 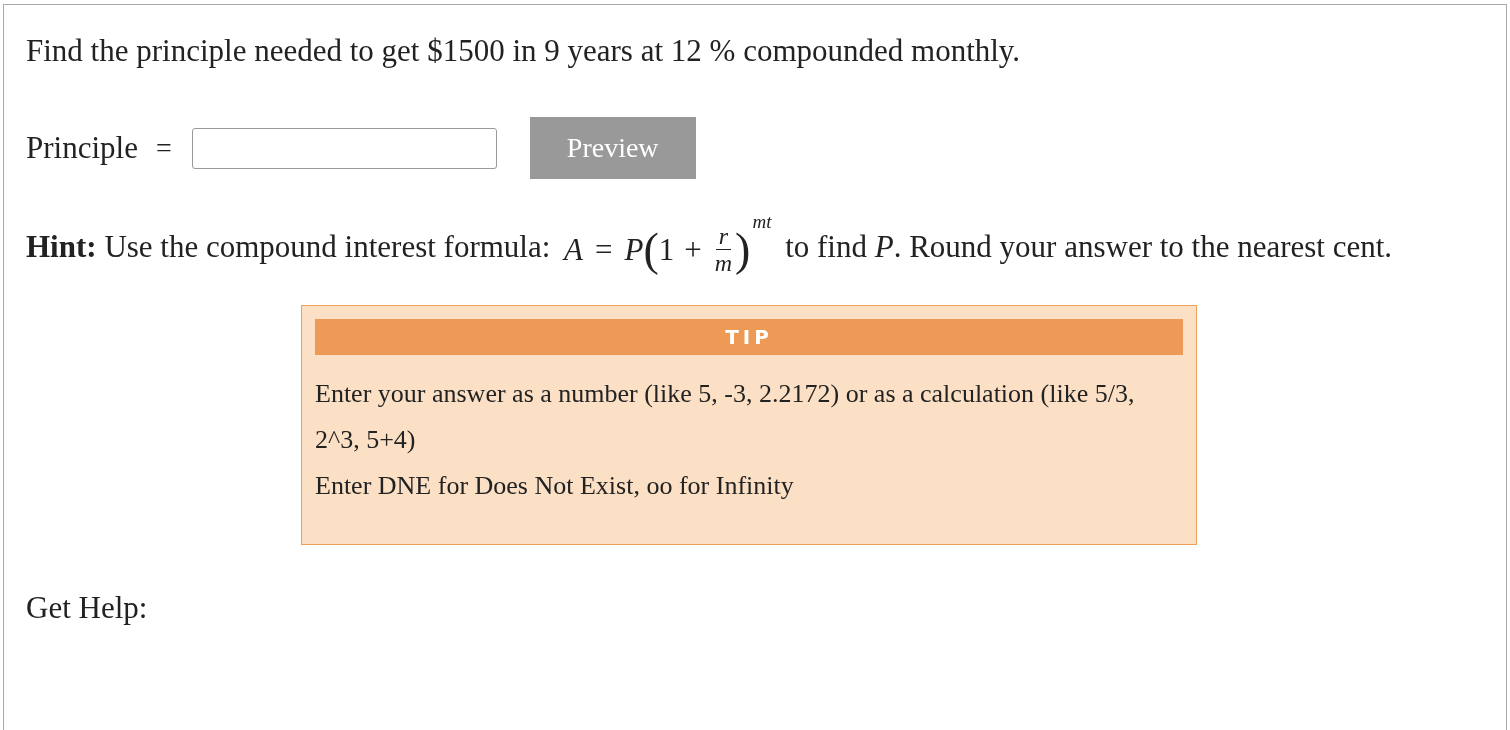 I want to click on hint-text: Hint: Use the compound interest formula:, so click(x=288, y=246).